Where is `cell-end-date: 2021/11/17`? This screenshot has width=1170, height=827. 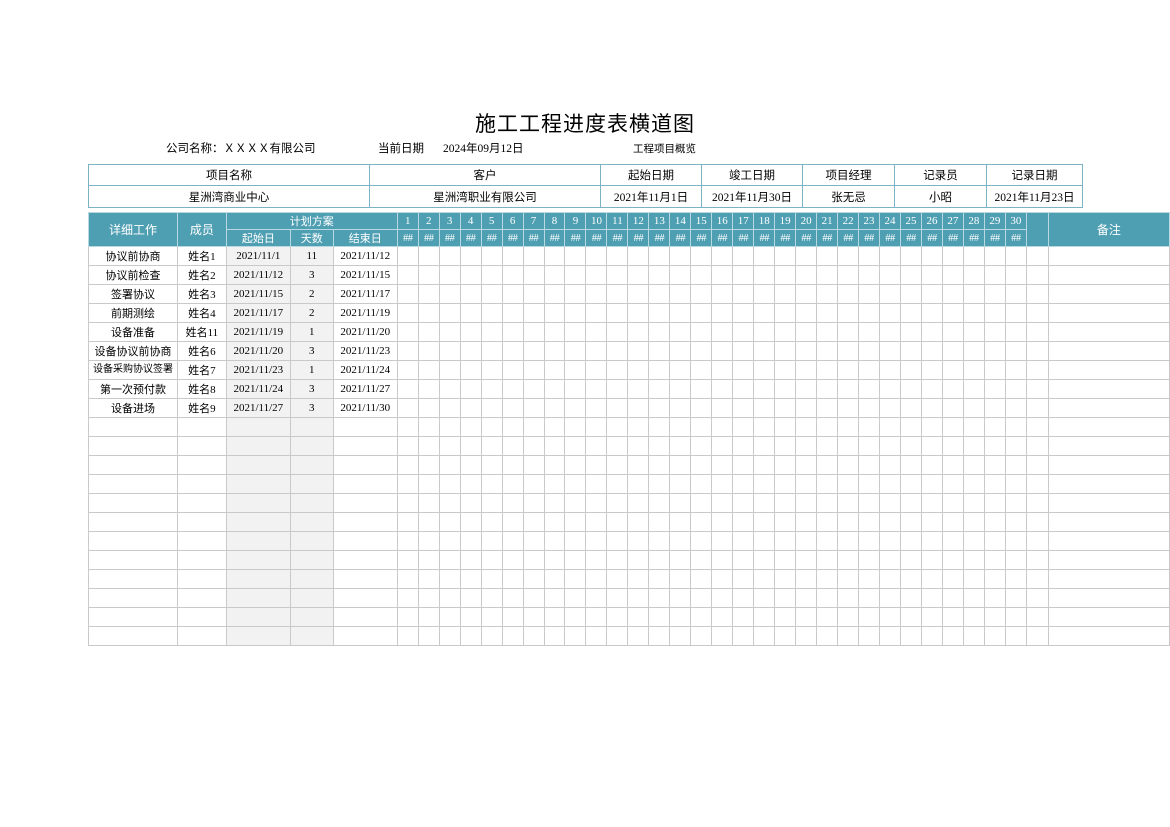 cell-end-date: 2021/11/17 is located at coordinates (365, 294).